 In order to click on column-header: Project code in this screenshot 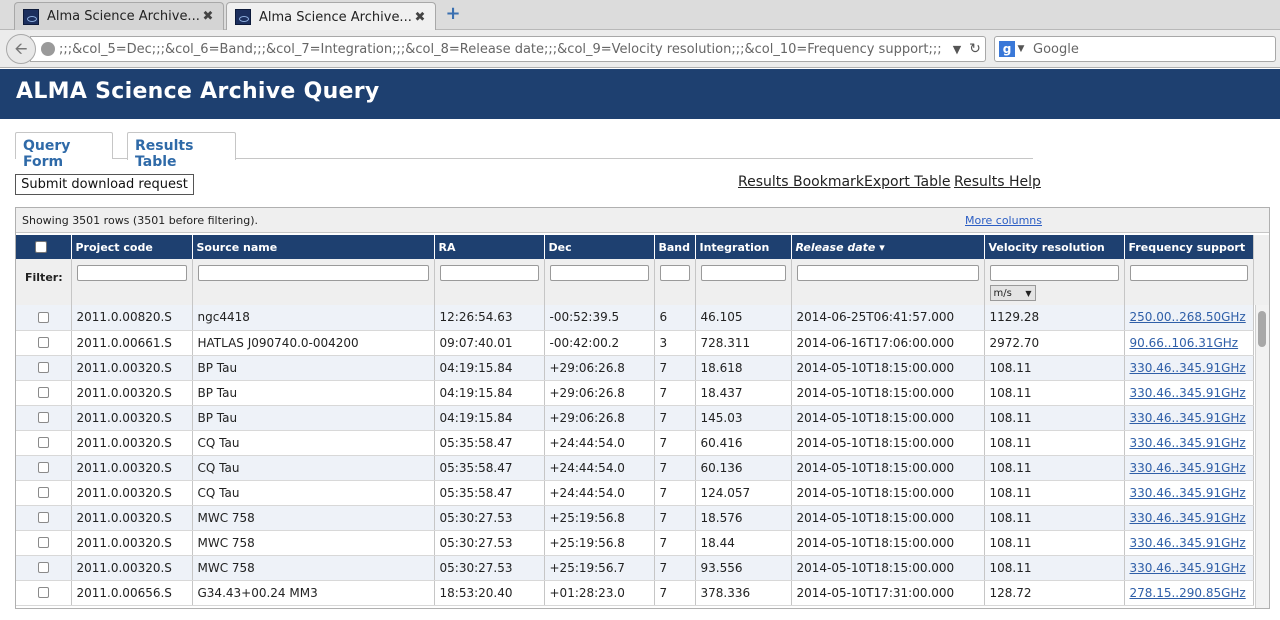, I will do `click(132, 247)`.